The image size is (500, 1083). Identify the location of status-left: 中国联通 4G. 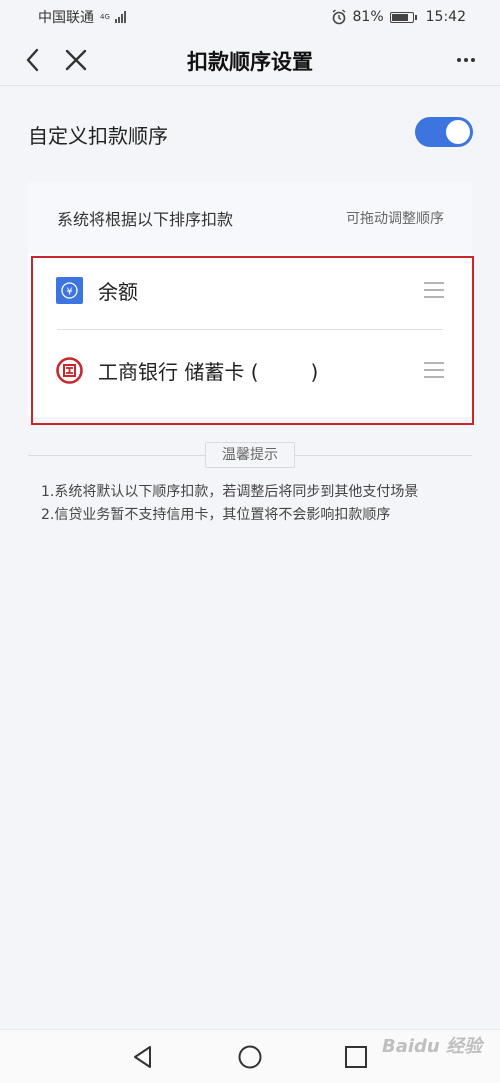
(82, 17).